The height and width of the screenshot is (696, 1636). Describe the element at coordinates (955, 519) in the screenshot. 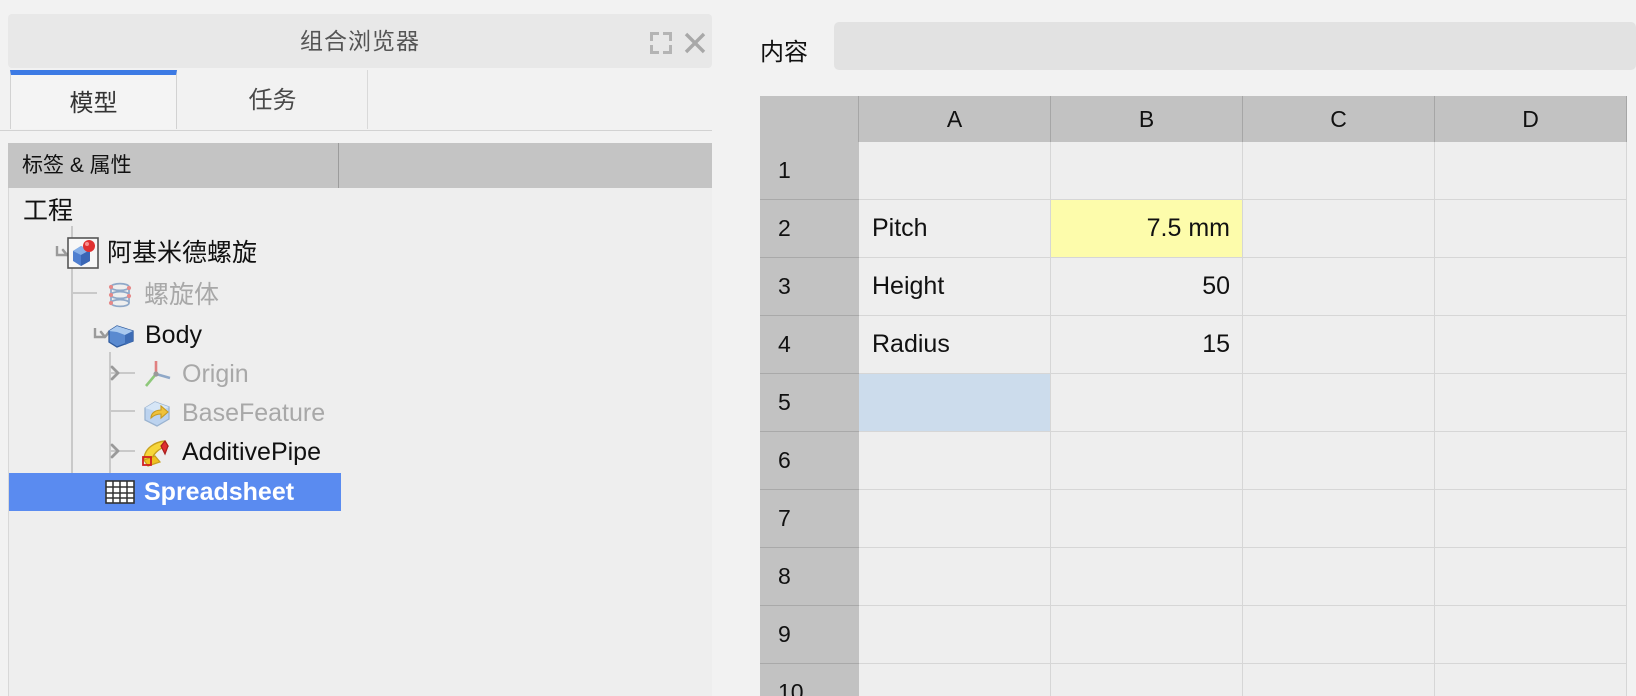

I see `cell-A7` at that location.